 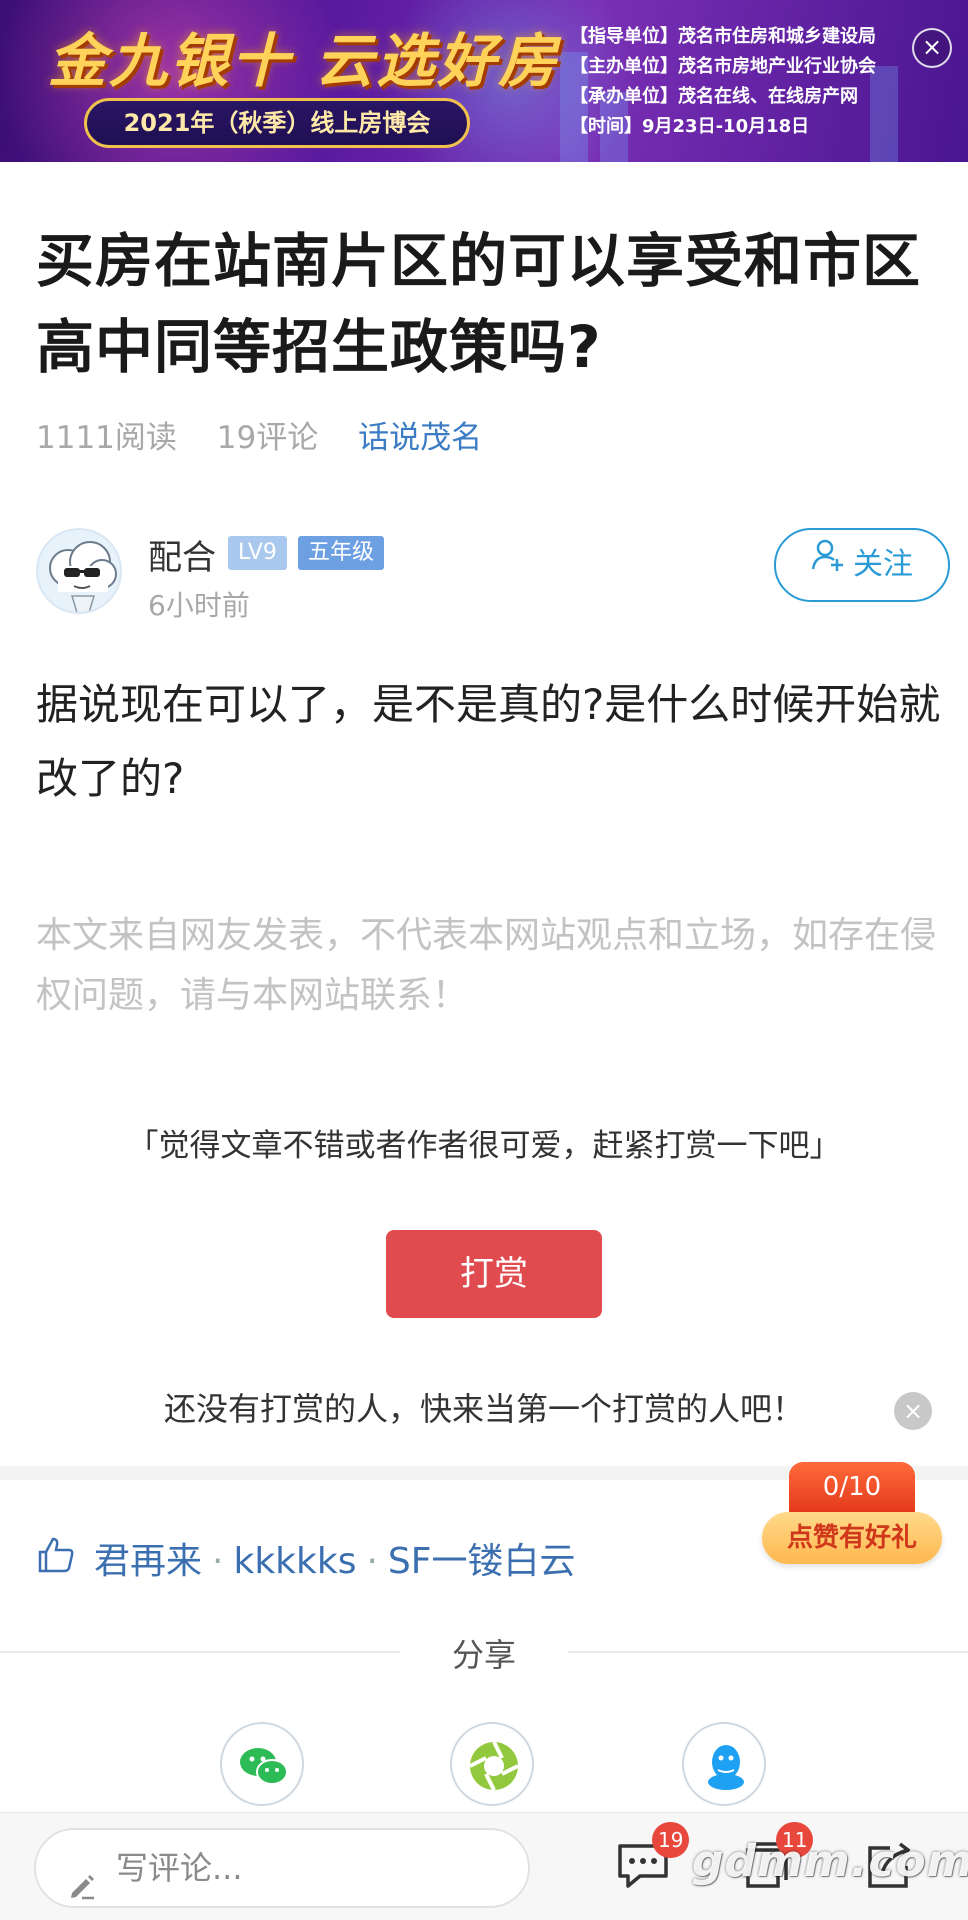 What do you see at coordinates (82, 1886) in the screenshot?
I see `pencil-icon` at bounding box center [82, 1886].